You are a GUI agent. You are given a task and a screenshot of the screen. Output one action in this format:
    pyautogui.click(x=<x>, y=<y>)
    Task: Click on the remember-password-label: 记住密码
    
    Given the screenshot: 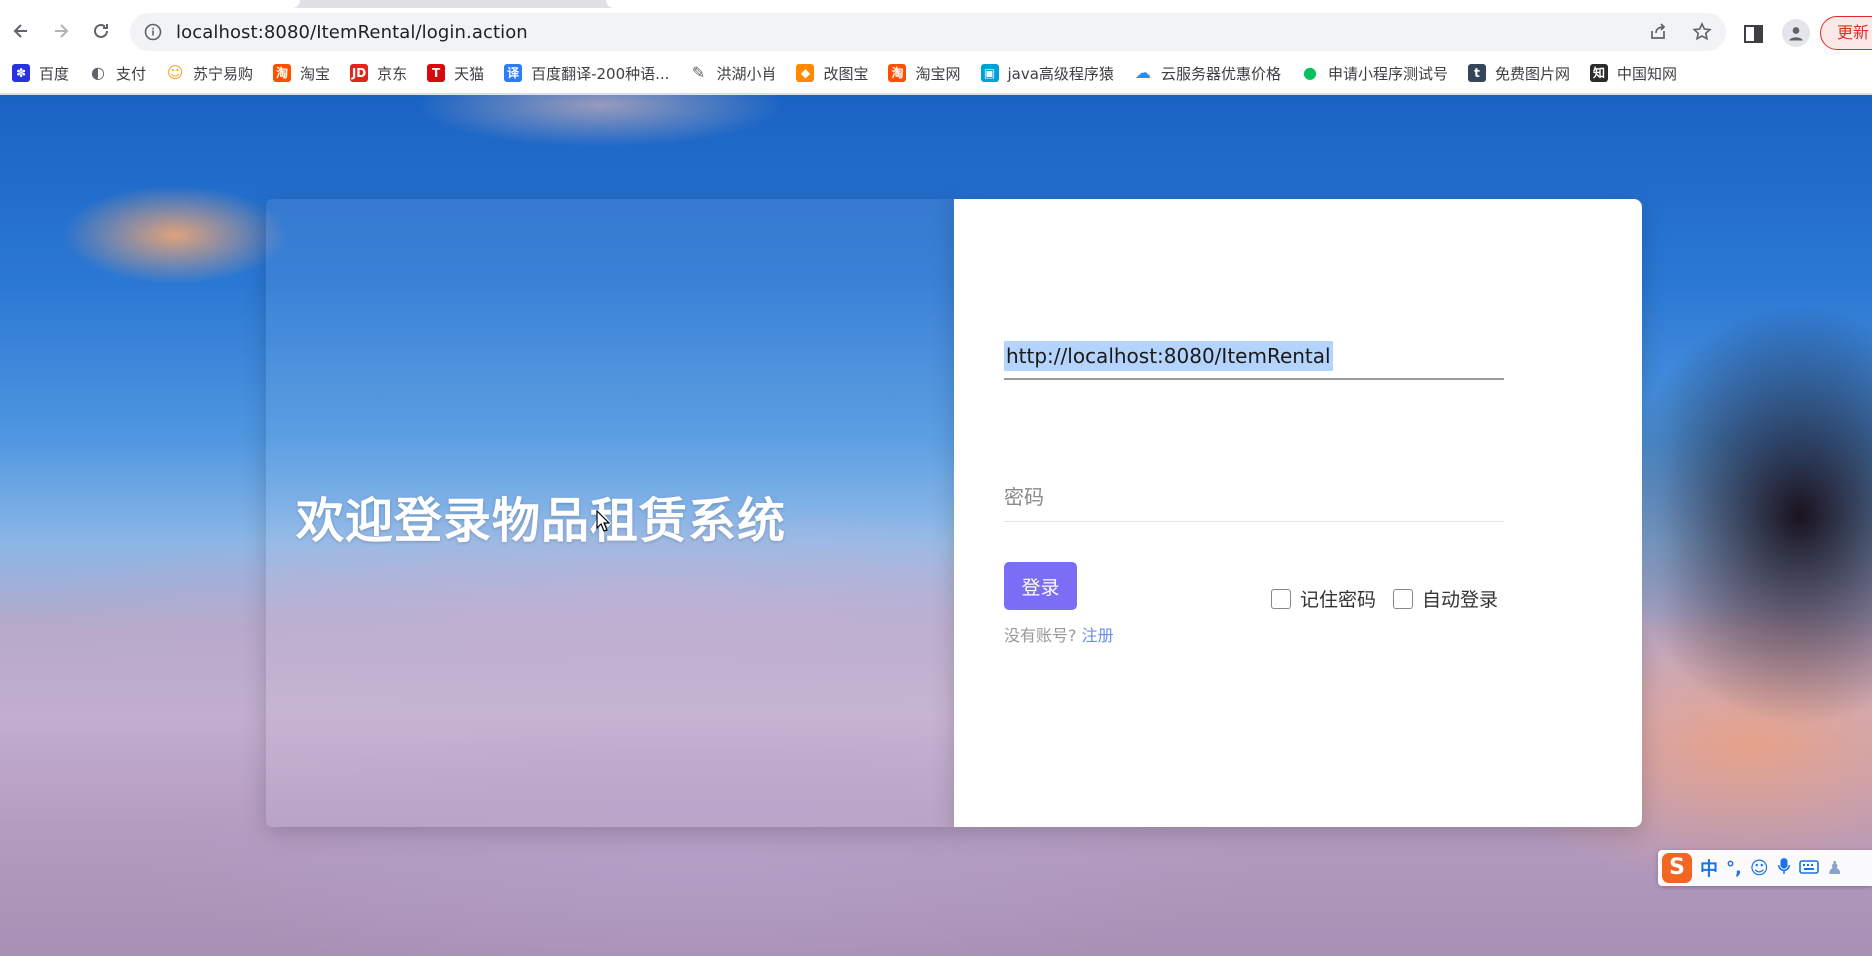 What is the action you would take?
    pyautogui.click(x=1338, y=600)
    